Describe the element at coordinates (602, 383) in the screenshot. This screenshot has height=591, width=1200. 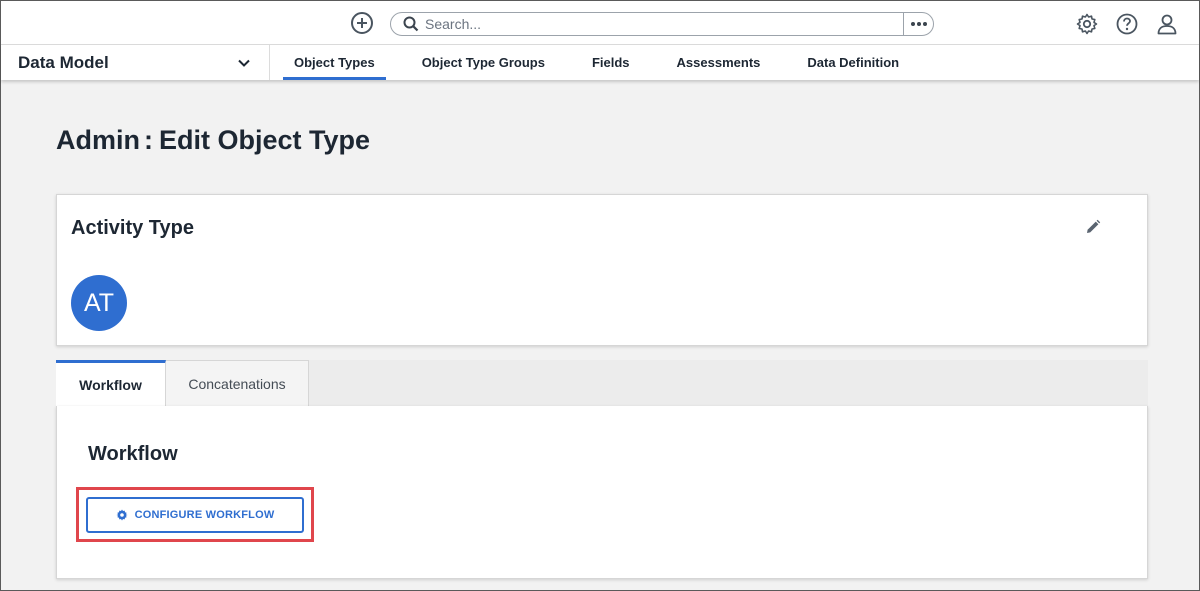
I see `detail-tabs: Workflow Concatenations` at that location.